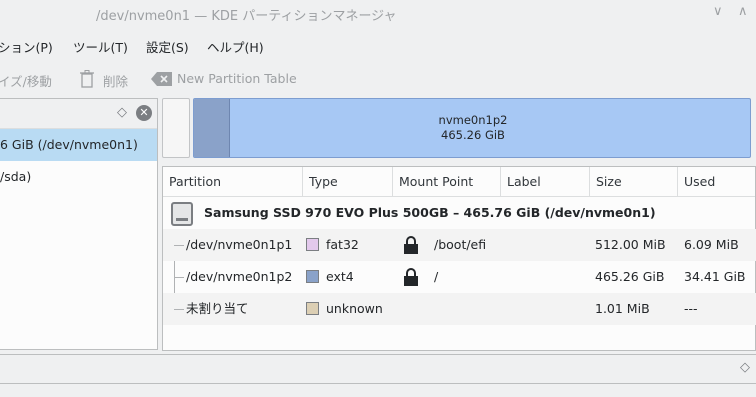 This screenshot has height=397, width=756. What do you see at coordinates (717, 181) in the screenshot?
I see `col-used: Used` at bounding box center [717, 181].